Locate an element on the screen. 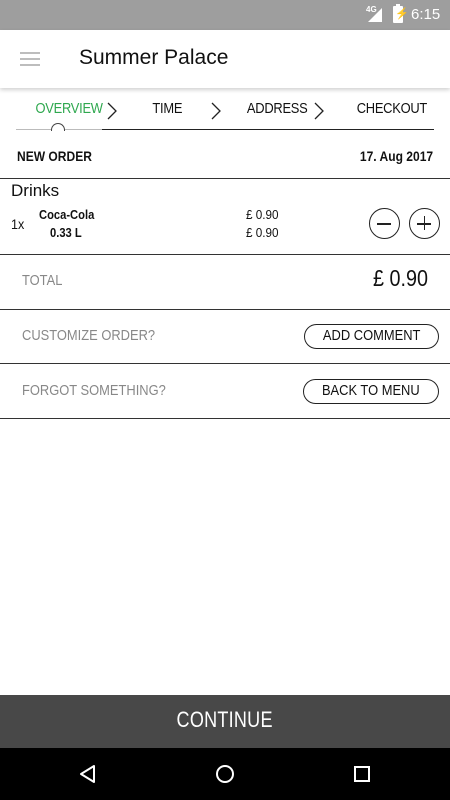  home-circle-icon is located at coordinates (225, 774).